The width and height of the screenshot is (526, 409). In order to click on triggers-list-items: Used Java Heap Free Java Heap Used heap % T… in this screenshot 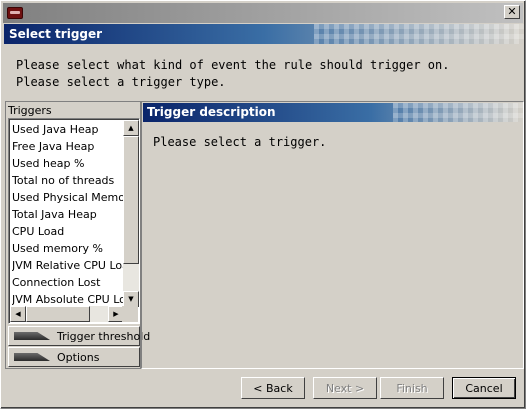, I will do `click(68, 214)`.